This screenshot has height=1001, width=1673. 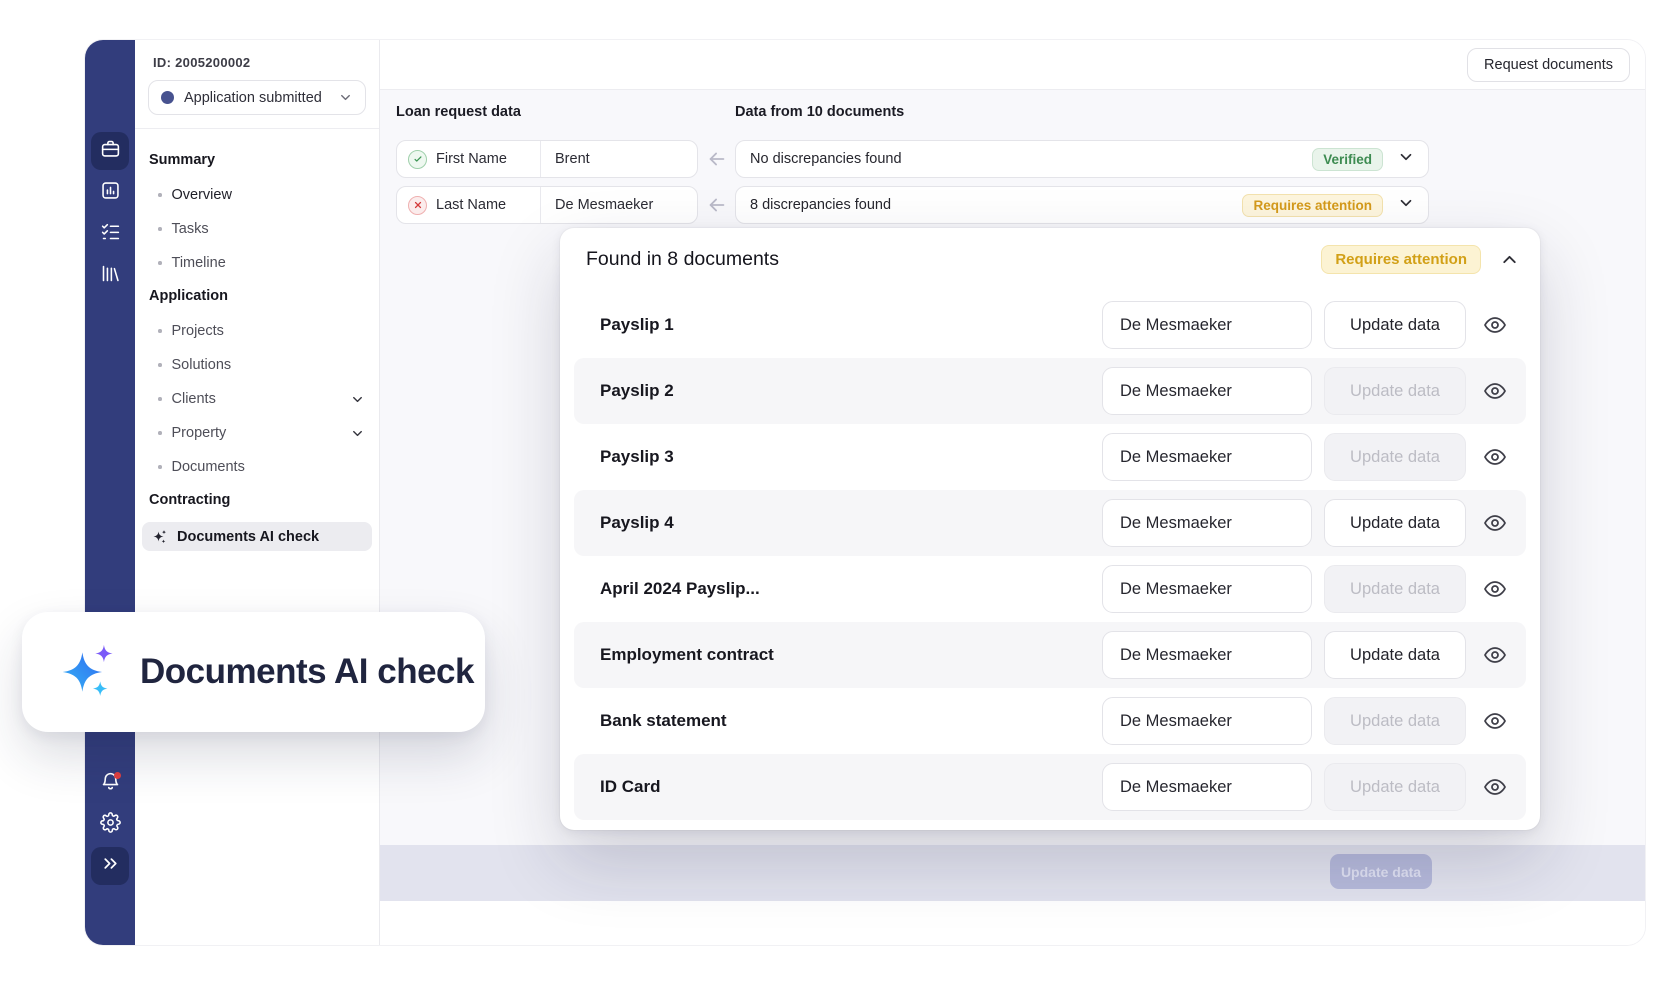 I want to click on sidebar-item-solutions: Solutions, so click(x=258, y=365).